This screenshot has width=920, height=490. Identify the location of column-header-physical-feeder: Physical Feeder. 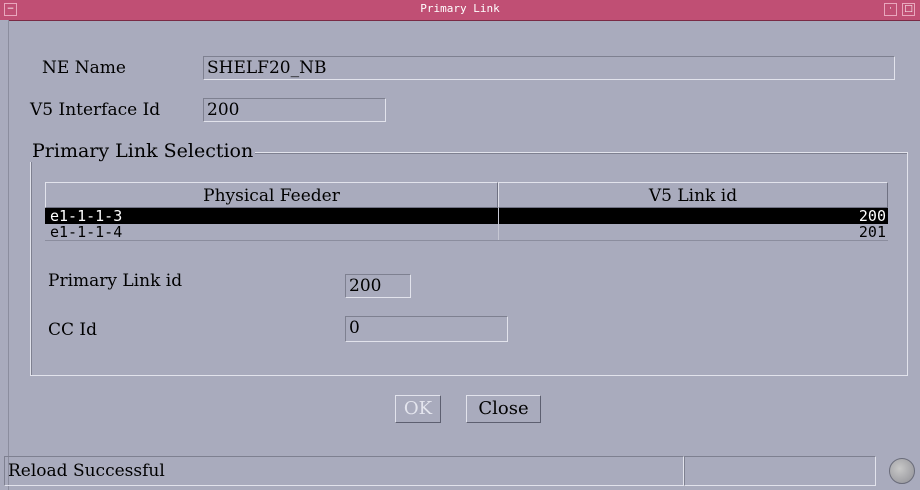
(271, 195).